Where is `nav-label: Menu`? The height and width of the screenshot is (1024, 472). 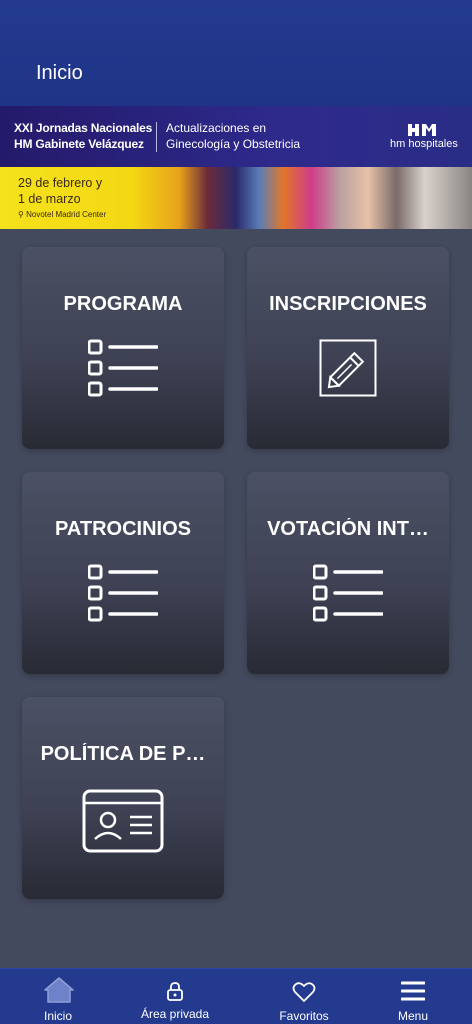
nav-label: Menu is located at coordinates (413, 1016).